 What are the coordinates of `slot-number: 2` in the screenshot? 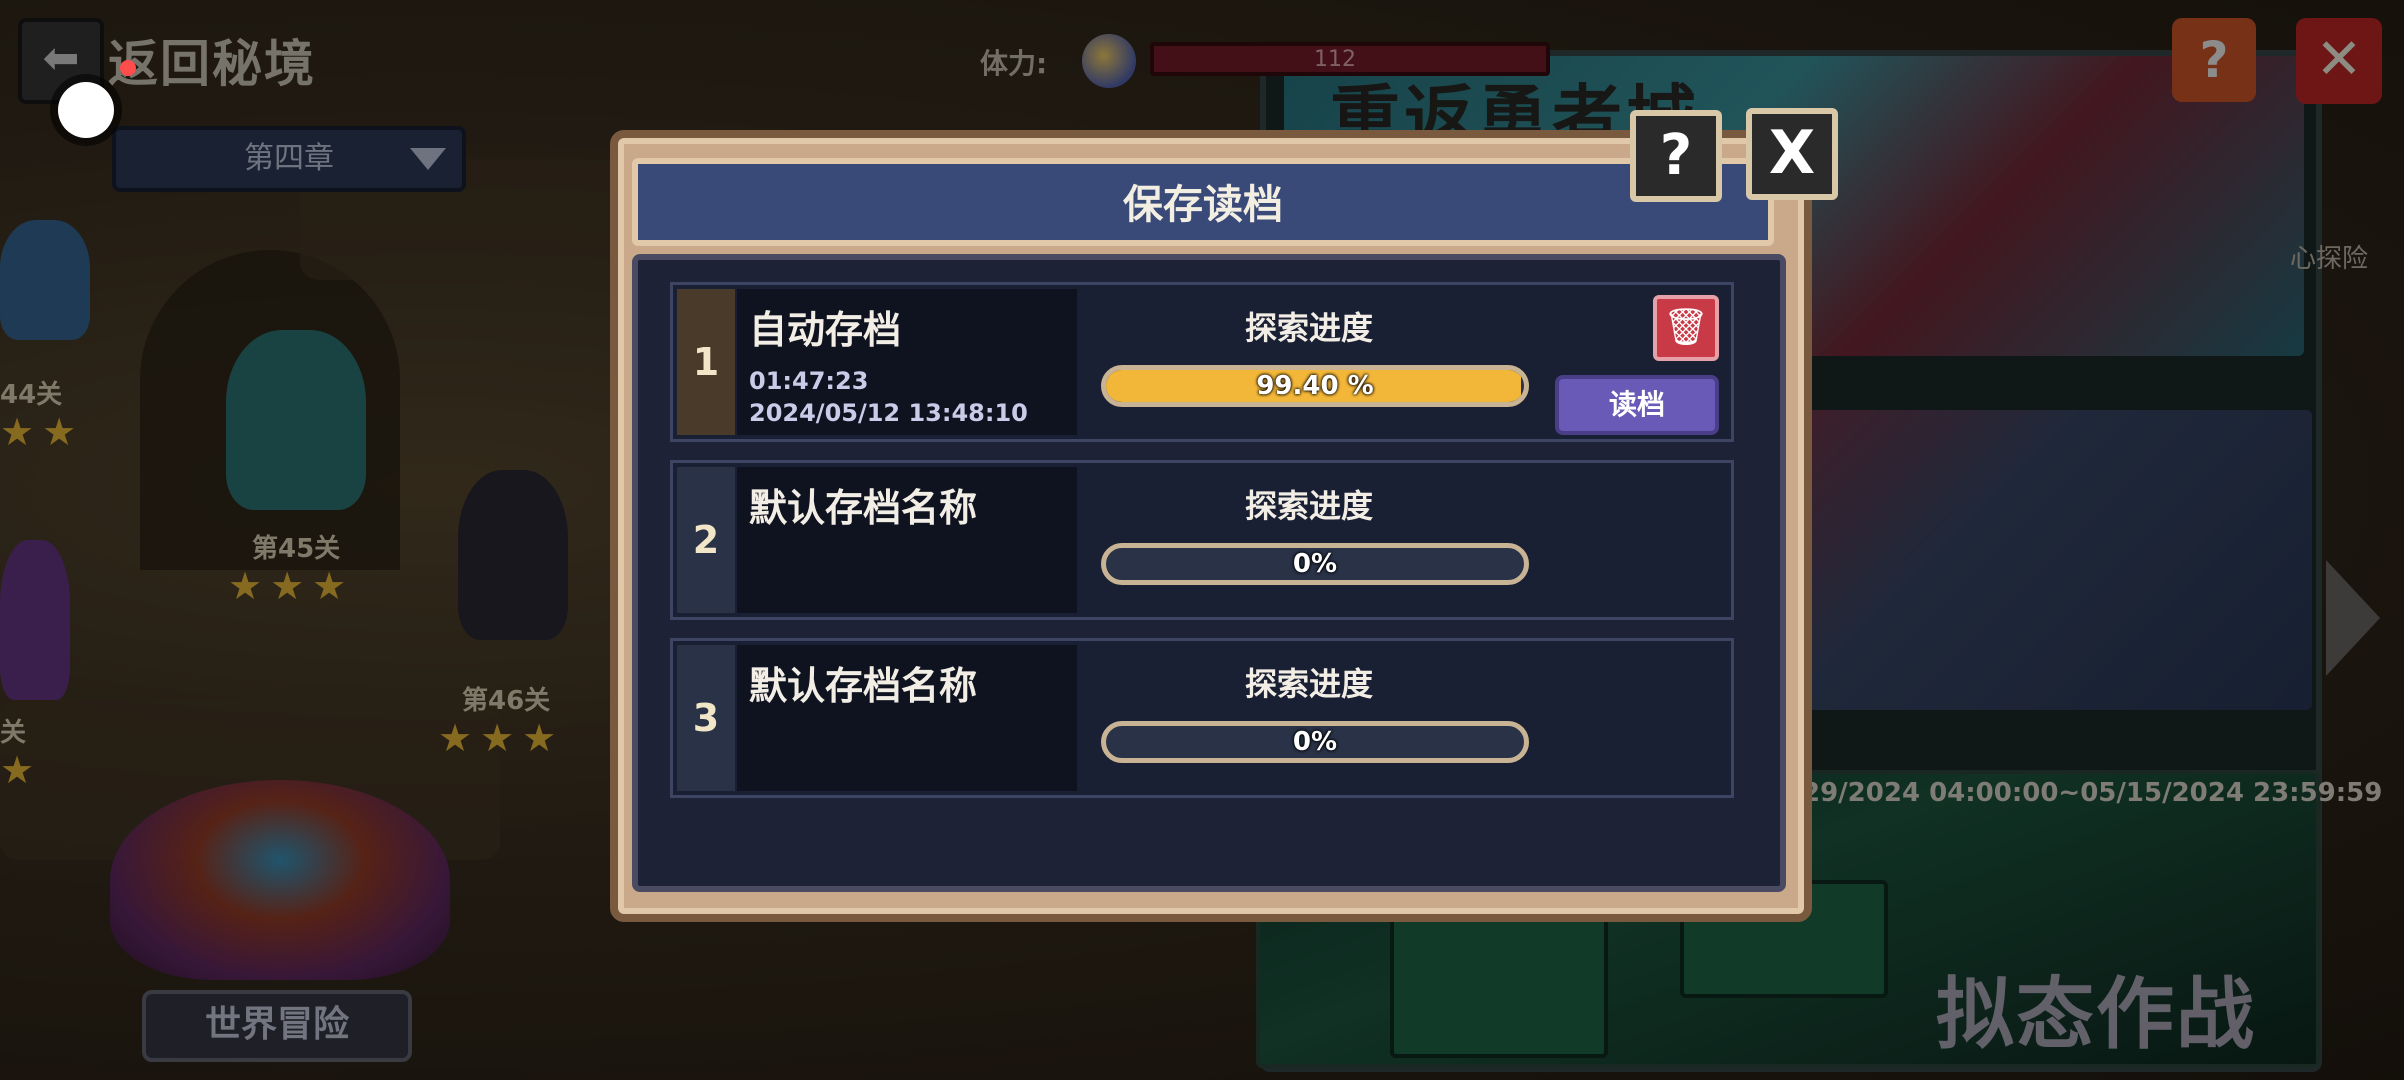 It's located at (706, 540).